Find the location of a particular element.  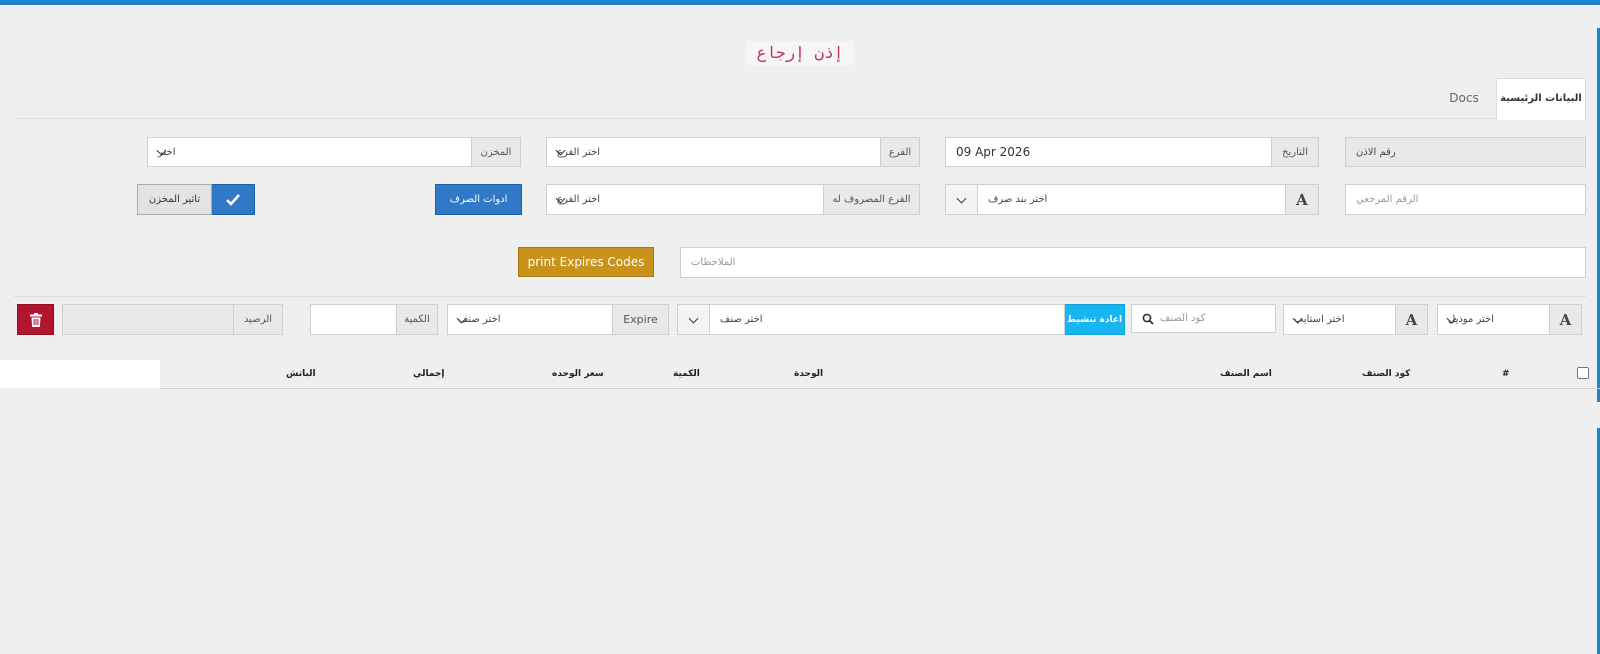

model-select: اختر موديل is located at coordinates (1493, 319).